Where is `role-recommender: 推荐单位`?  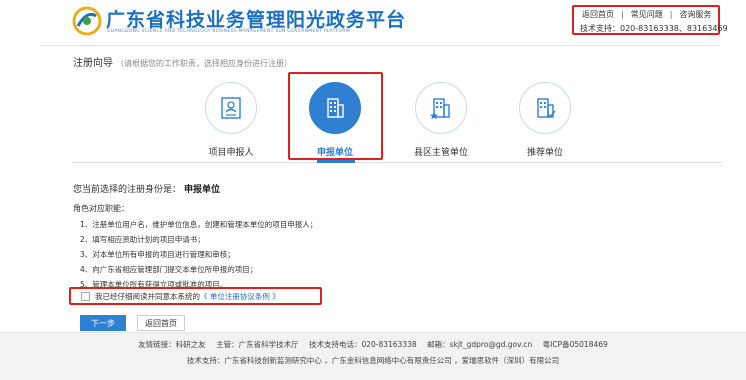 role-recommender: 推荐单位 is located at coordinates (545, 122).